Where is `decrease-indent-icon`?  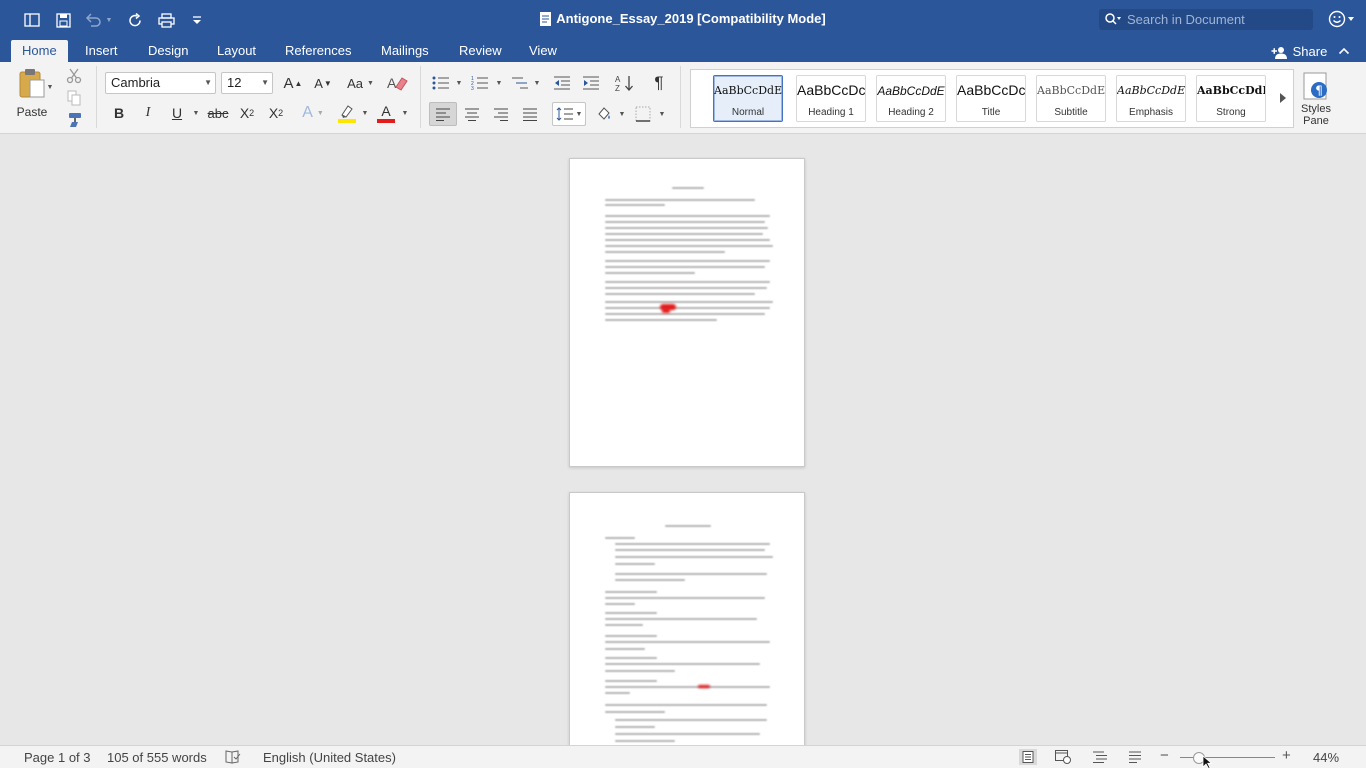
decrease-indent-icon is located at coordinates (562, 83).